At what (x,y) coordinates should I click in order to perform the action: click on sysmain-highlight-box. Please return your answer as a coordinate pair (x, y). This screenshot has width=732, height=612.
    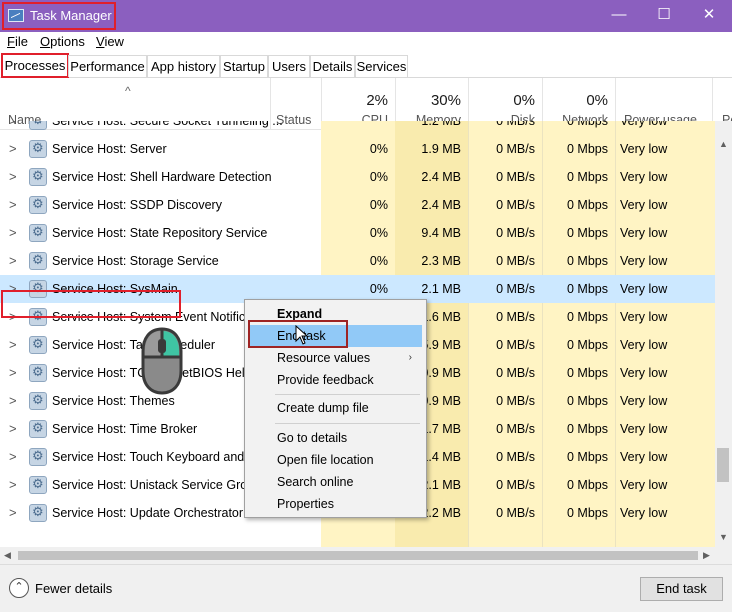
    Looking at the image, I should click on (91, 304).